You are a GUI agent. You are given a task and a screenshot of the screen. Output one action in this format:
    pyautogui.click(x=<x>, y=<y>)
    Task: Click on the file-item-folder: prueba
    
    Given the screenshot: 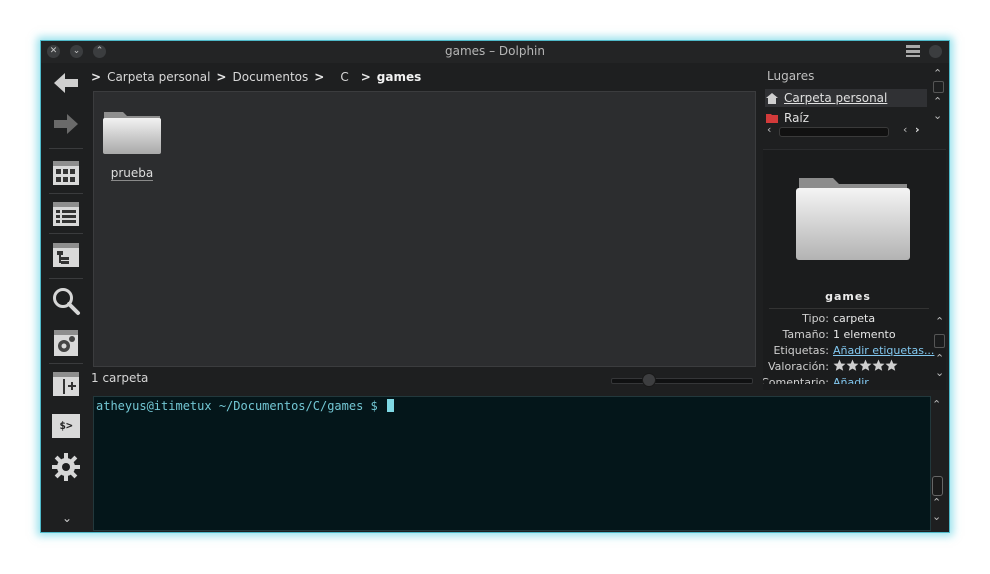 What is the action you would take?
    pyautogui.click(x=132, y=144)
    